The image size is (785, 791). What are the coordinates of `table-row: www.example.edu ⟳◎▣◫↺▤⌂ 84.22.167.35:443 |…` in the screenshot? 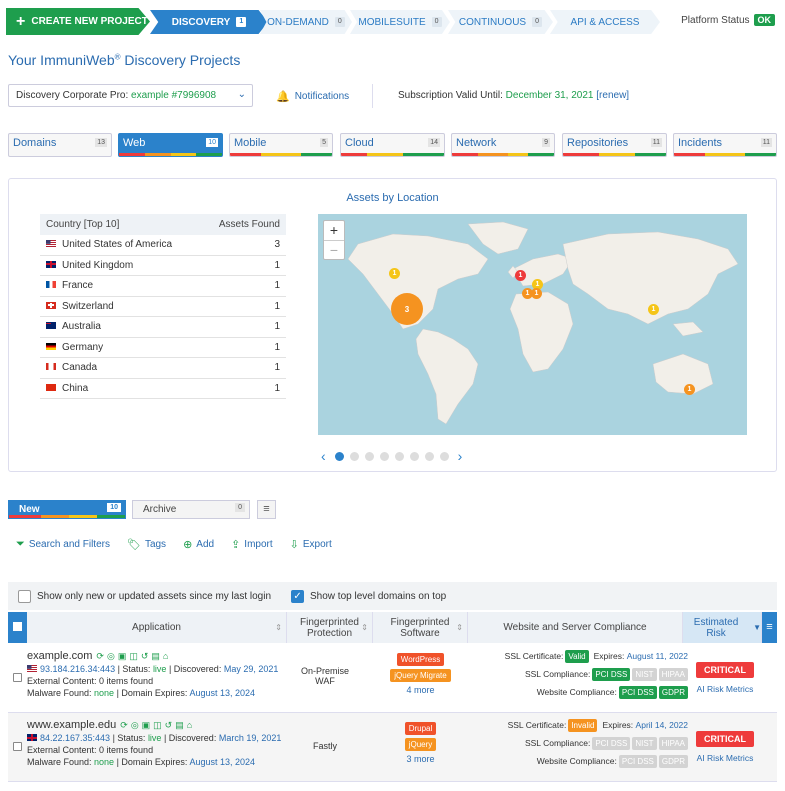 It's located at (392, 747).